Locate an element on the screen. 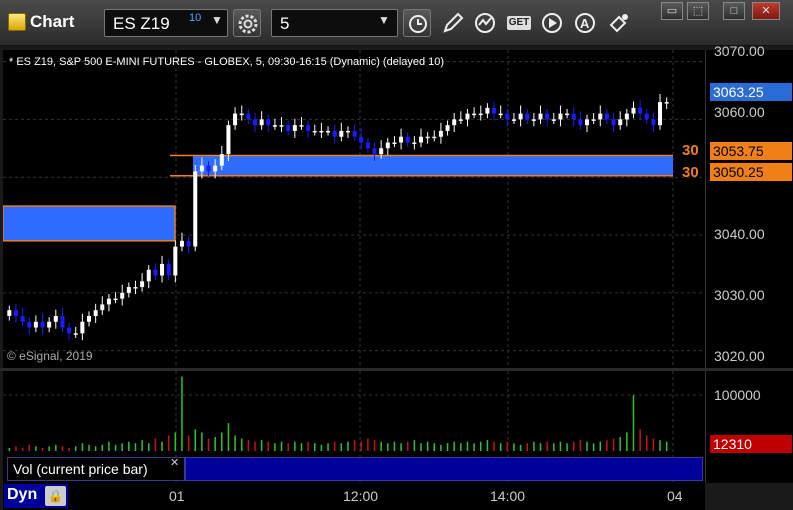 This screenshot has height=510, width=793. window-title: Chart is located at coordinates (52, 21).